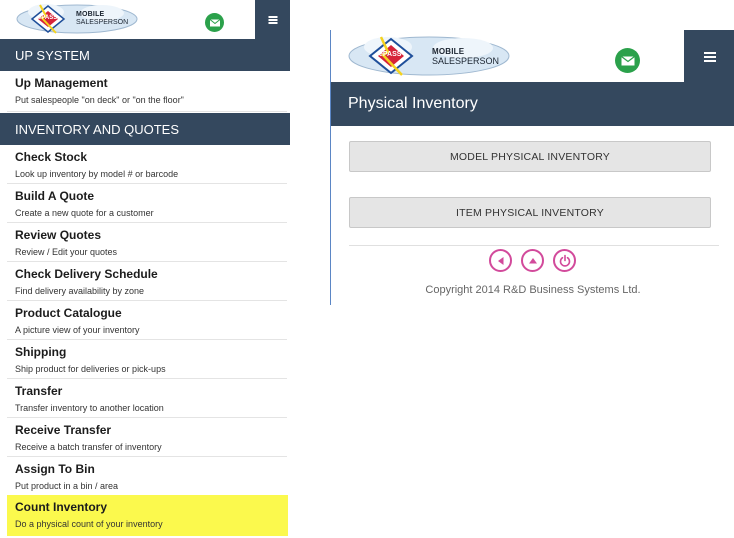  Describe the element at coordinates (66, 252) in the screenshot. I see `menu-item-desc: Review / Edit your quotes` at that location.